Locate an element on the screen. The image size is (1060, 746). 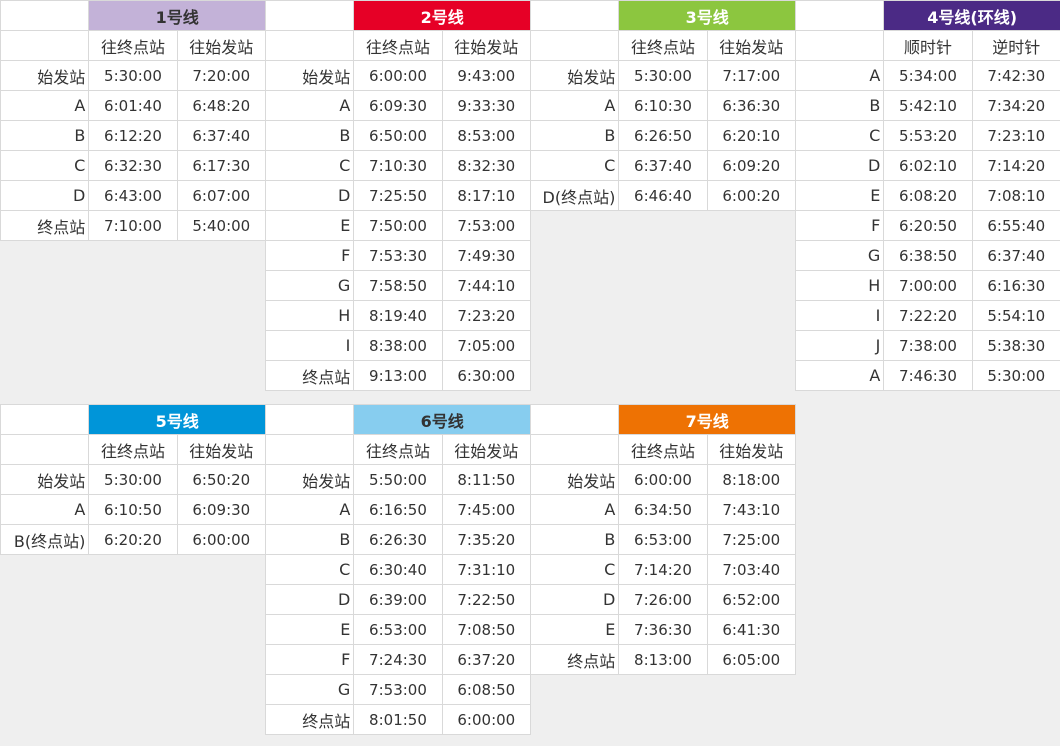
table-row: 始发站 5:50:00 8:11:50 is located at coordinates (398, 479).